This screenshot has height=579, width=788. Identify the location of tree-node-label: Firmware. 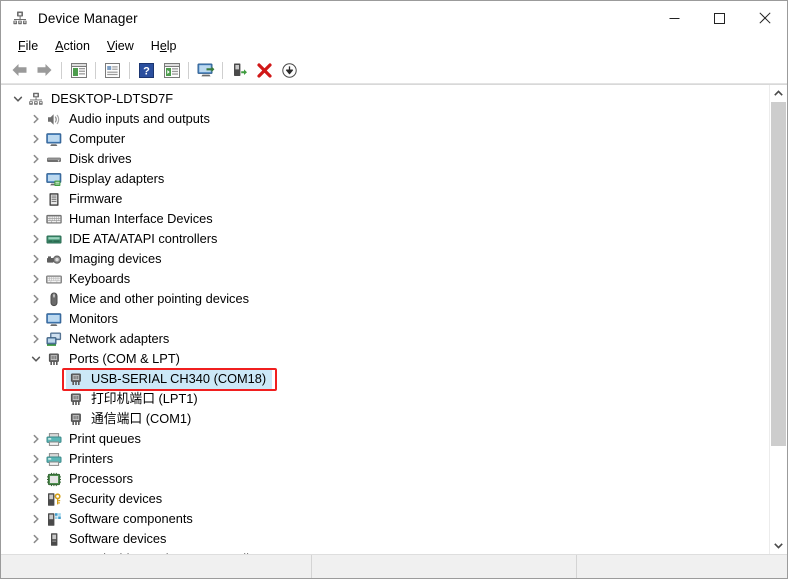
(96, 198).